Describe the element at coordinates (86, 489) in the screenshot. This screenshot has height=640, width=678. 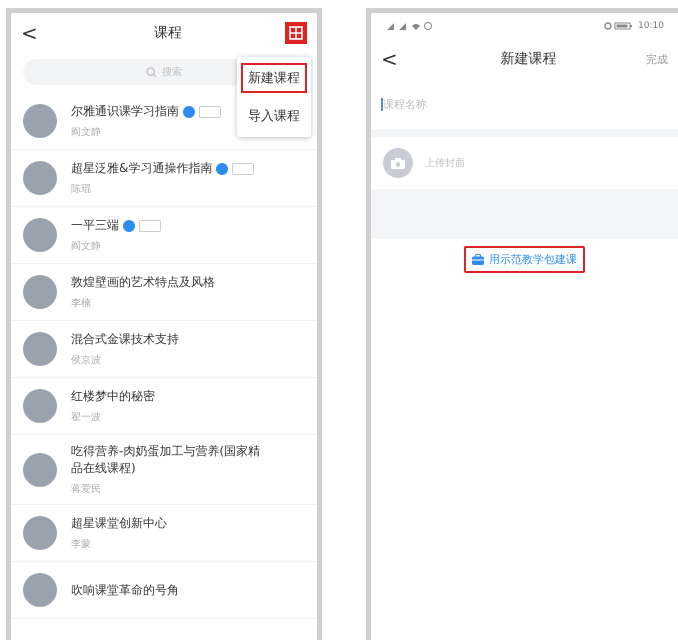
I see `teacher-name: 蒋爱民` at that location.